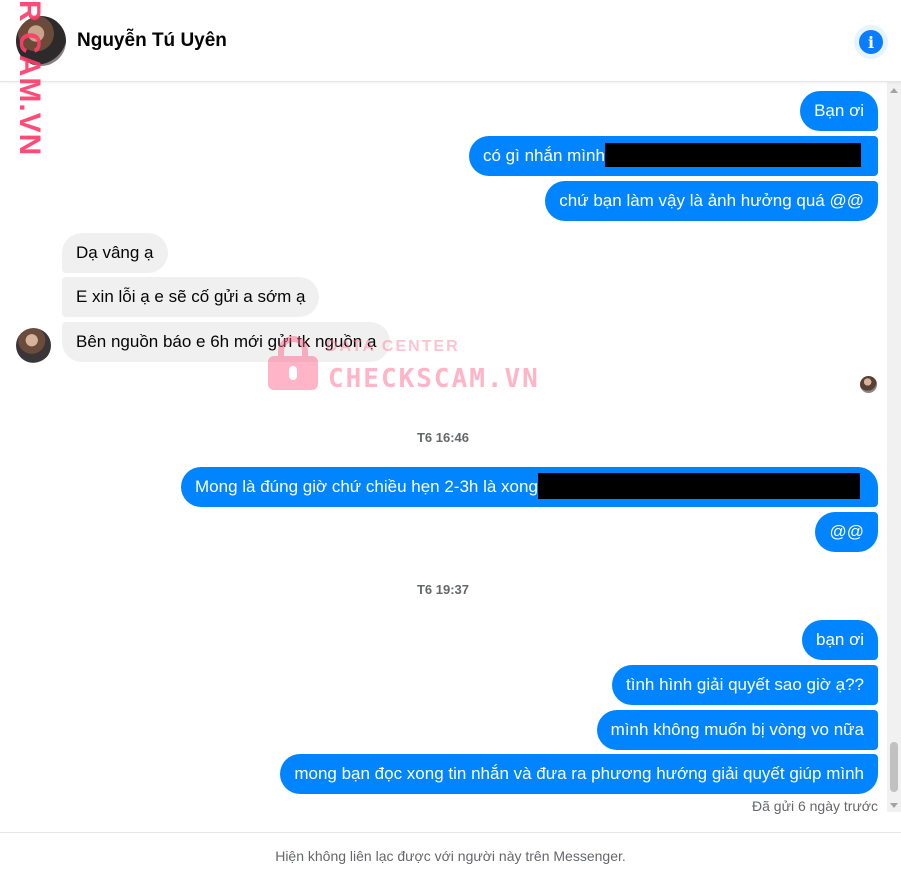 The width and height of the screenshot is (901, 873). I want to click on outgoing-message: bạn ơi, so click(839, 640).